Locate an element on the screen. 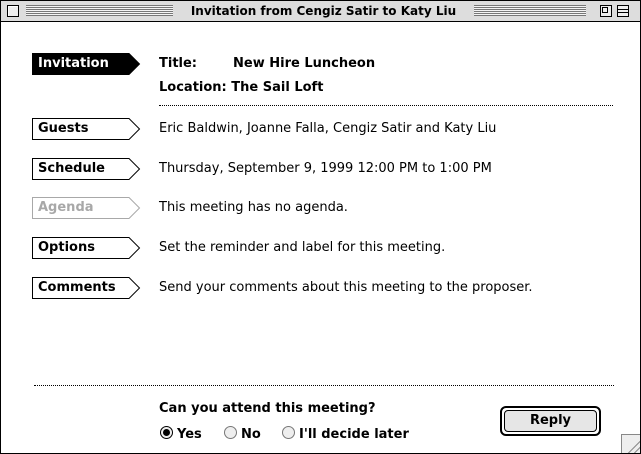 This screenshot has width=641, height=454. tab-invitation: Invitation is located at coordinates (86, 64).